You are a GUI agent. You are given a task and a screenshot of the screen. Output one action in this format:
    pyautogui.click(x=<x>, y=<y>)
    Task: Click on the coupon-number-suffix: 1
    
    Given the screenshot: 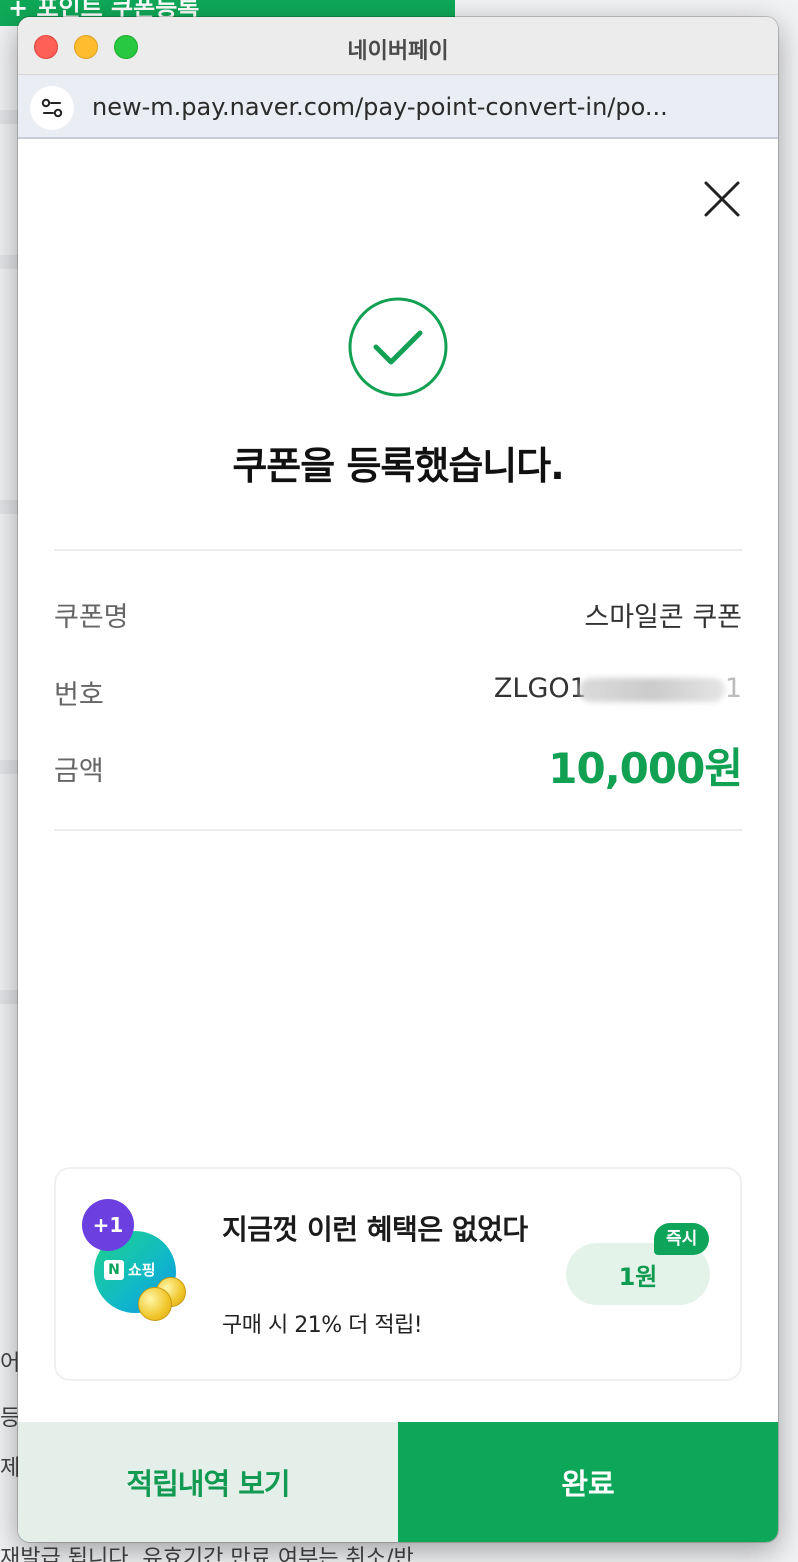 What is the action you would take?
    pyautogui.click(x=733, y=688)
    